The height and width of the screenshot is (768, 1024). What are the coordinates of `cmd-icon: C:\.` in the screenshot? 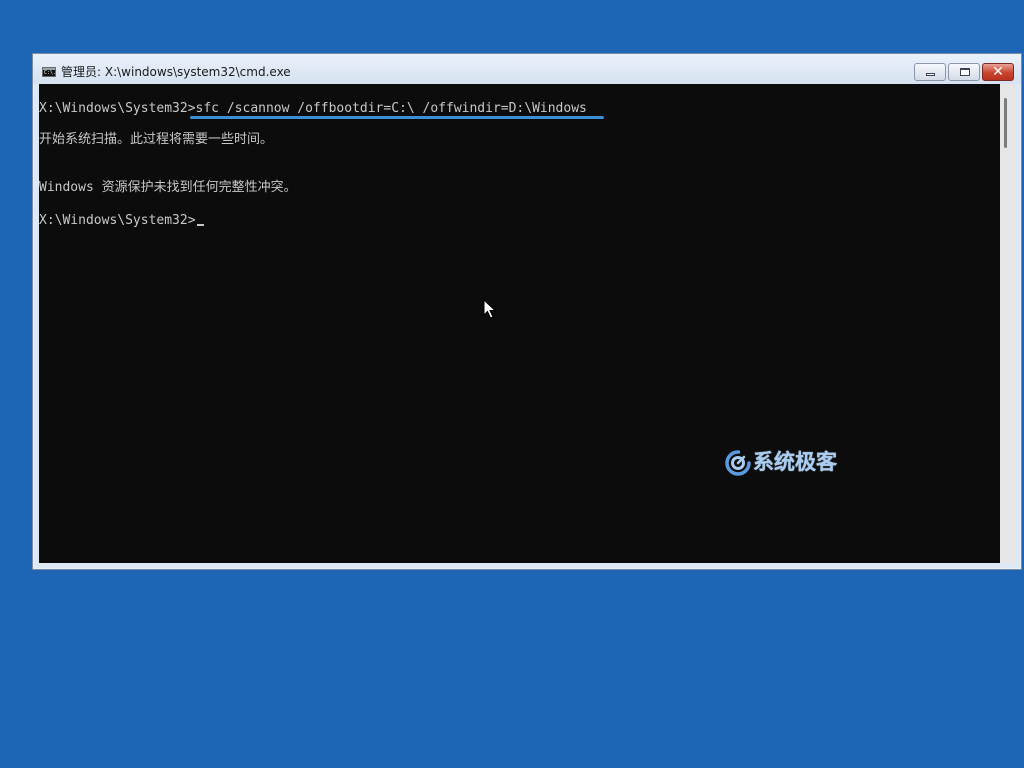 It's located at (49, 72).